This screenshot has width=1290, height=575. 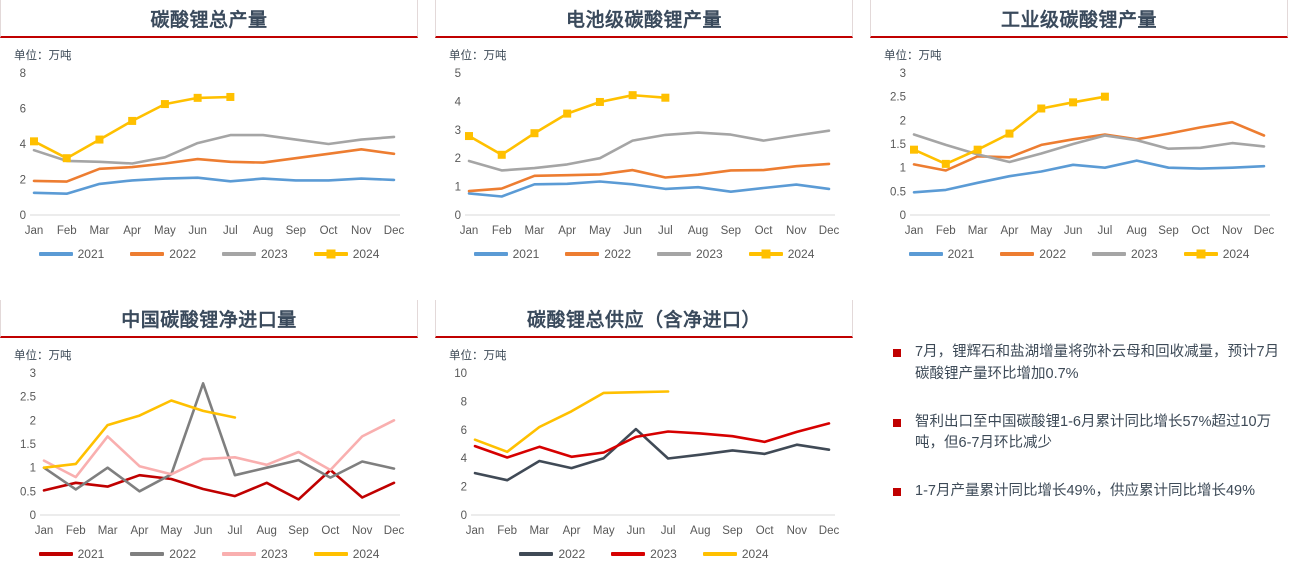 What do you see at coordinates (23, 74) in the screenshot?
I see `y-axis-tick-label: 8` at bounding box center [23, 74].